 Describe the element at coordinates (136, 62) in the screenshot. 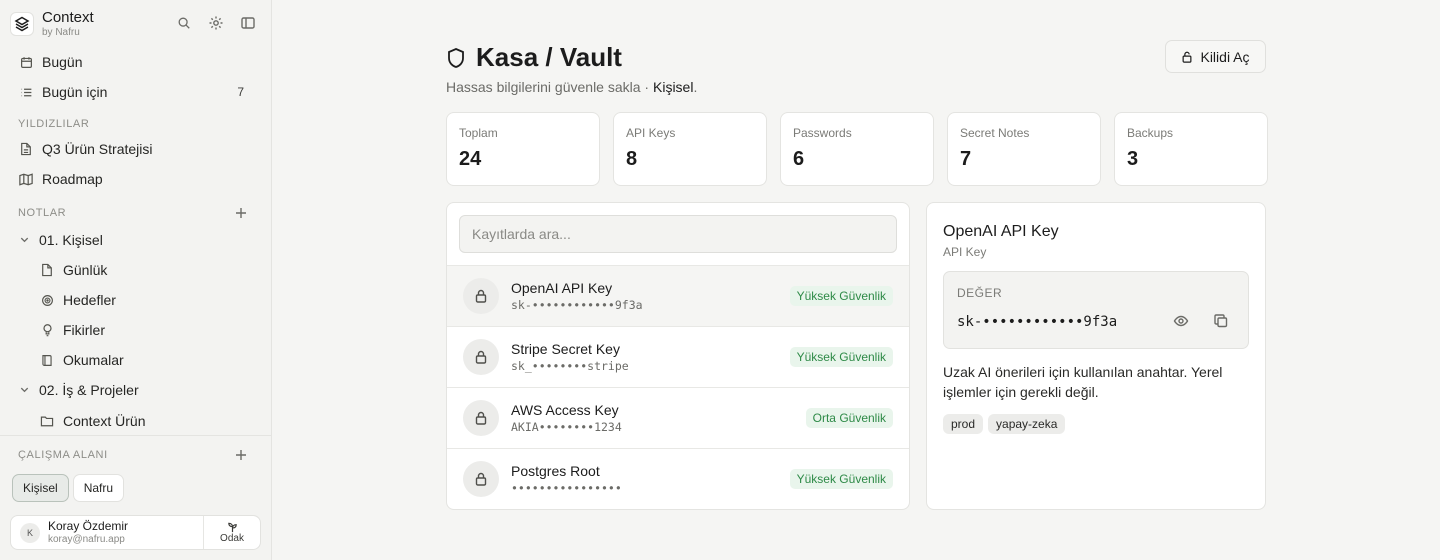

I see `sidebar-item-today: Bugün` at that location.